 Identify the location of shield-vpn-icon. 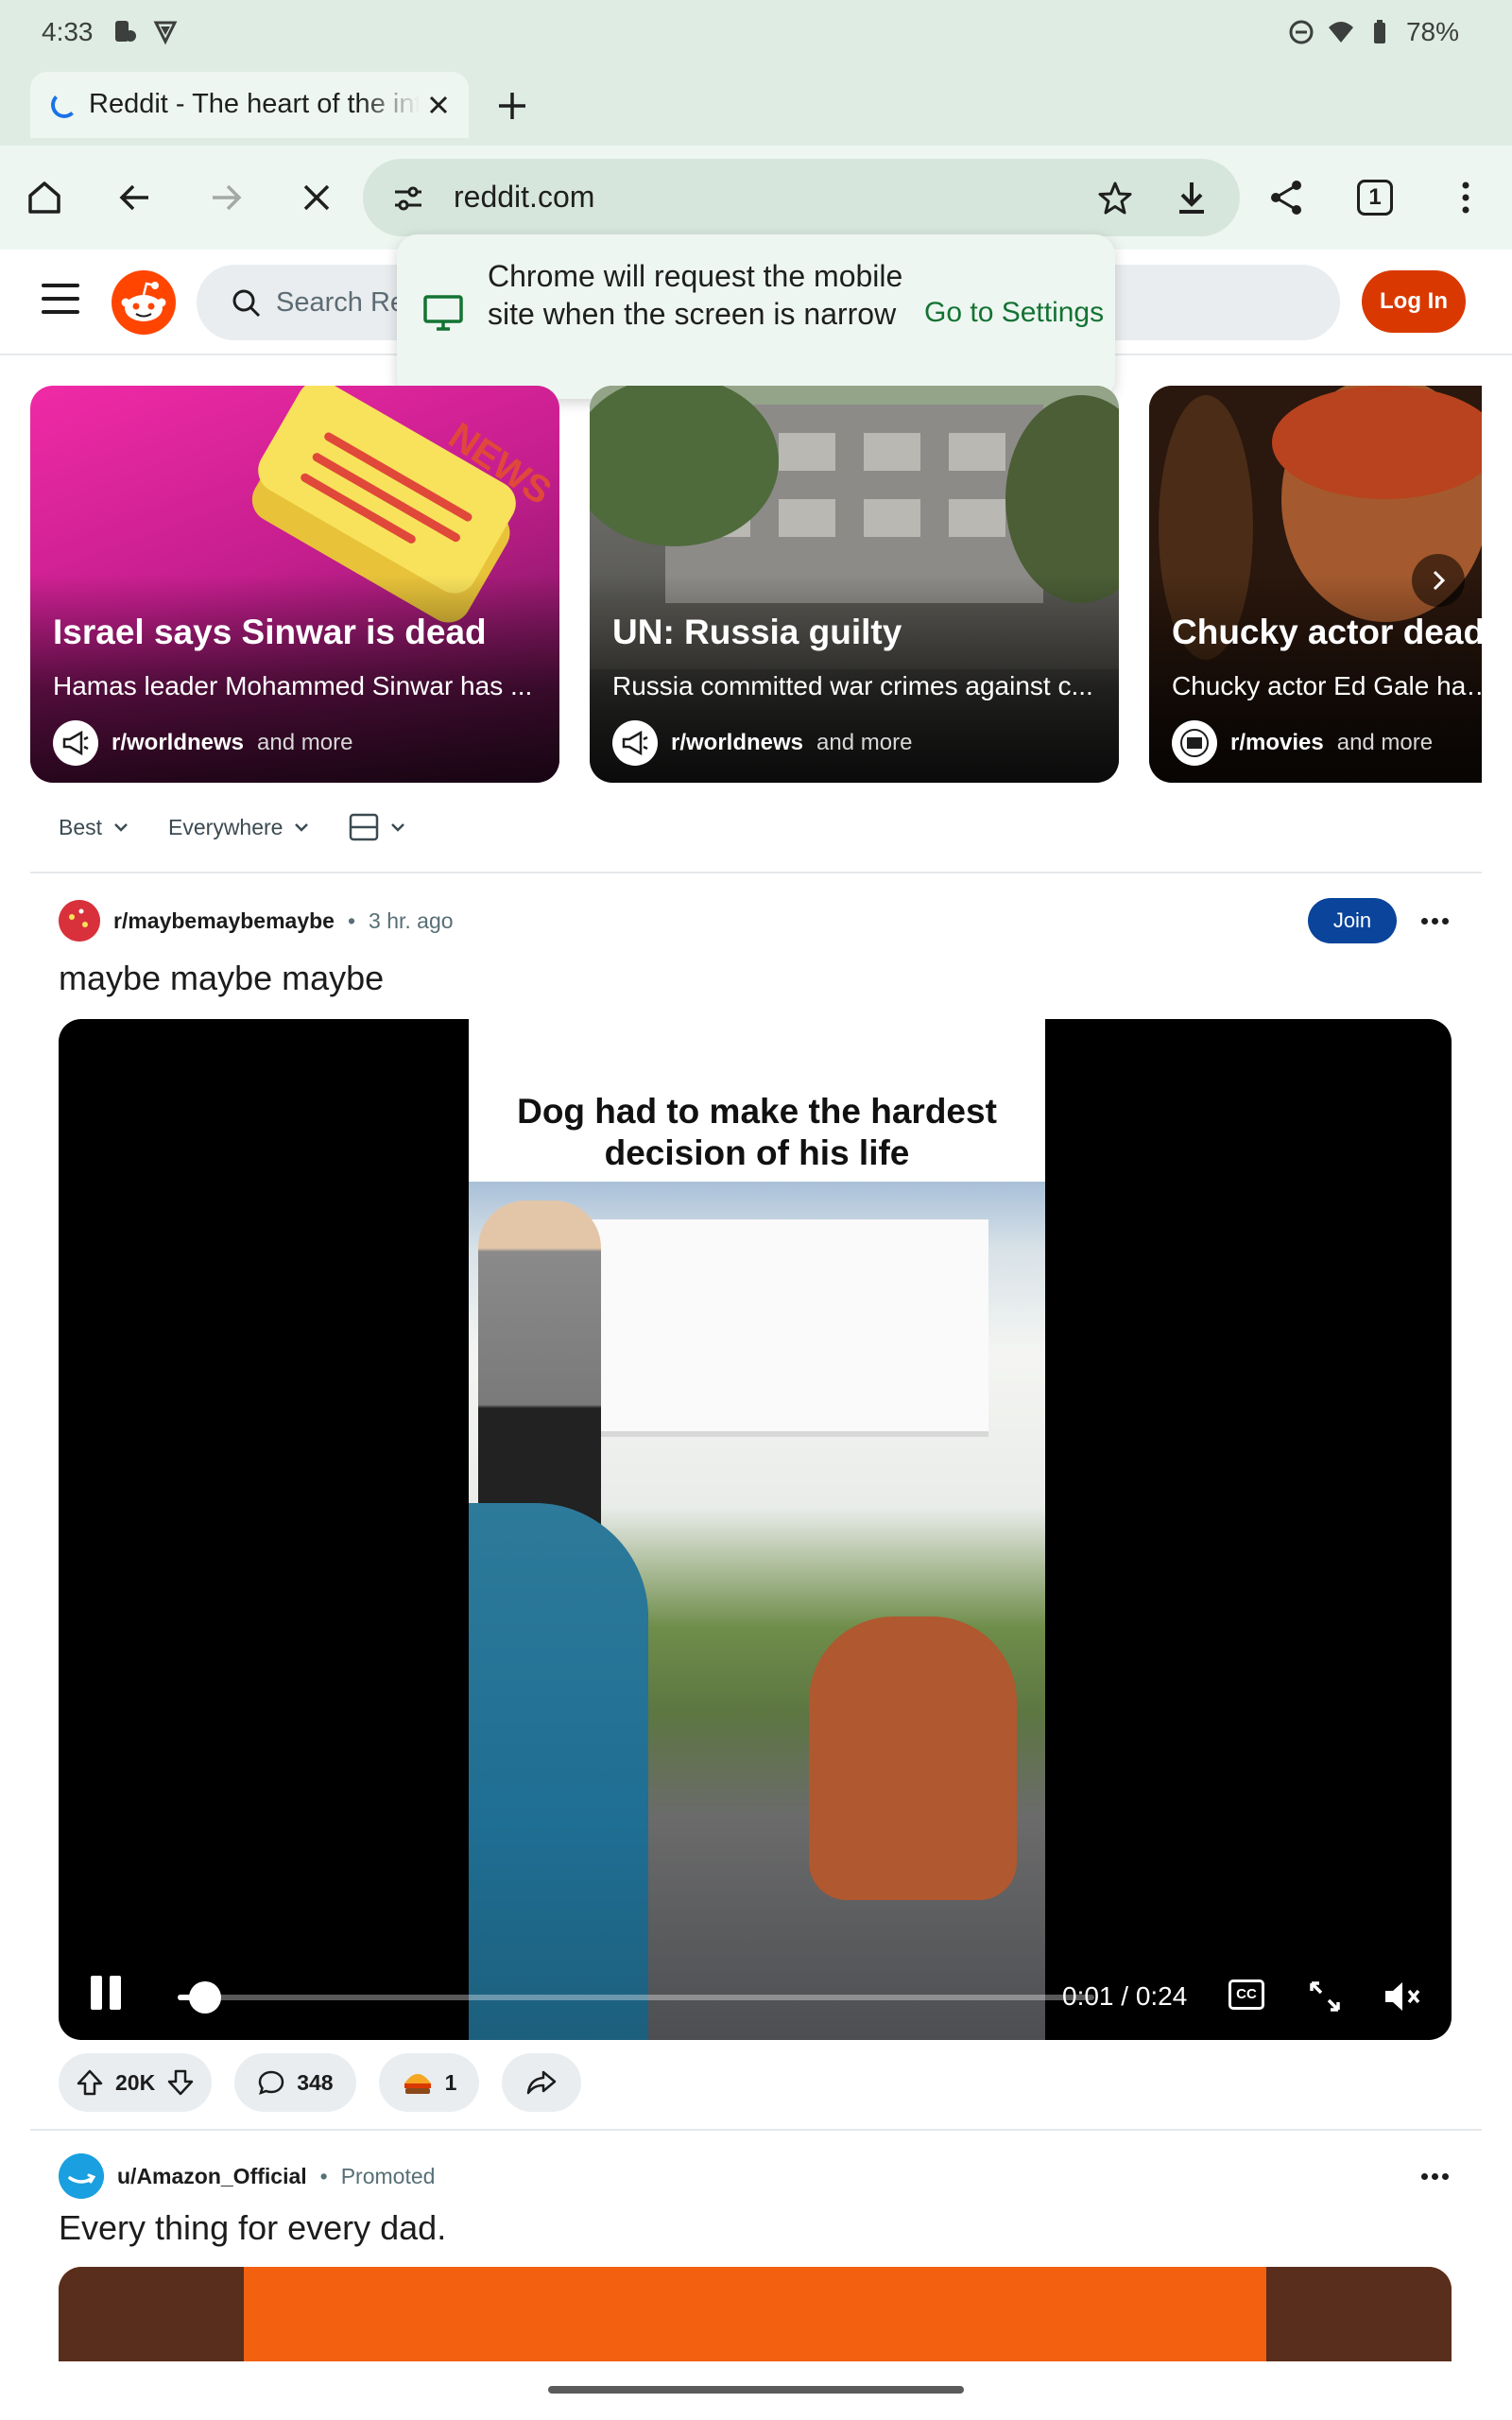
(165, 33).